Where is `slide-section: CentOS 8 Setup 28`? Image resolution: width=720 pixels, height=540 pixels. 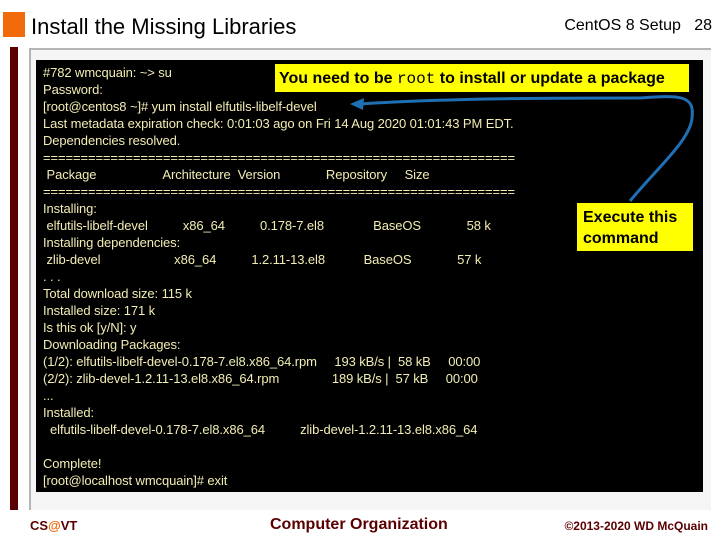 slide-section: CentOS 8 Setup 28 is located at coordinates (638, 26).